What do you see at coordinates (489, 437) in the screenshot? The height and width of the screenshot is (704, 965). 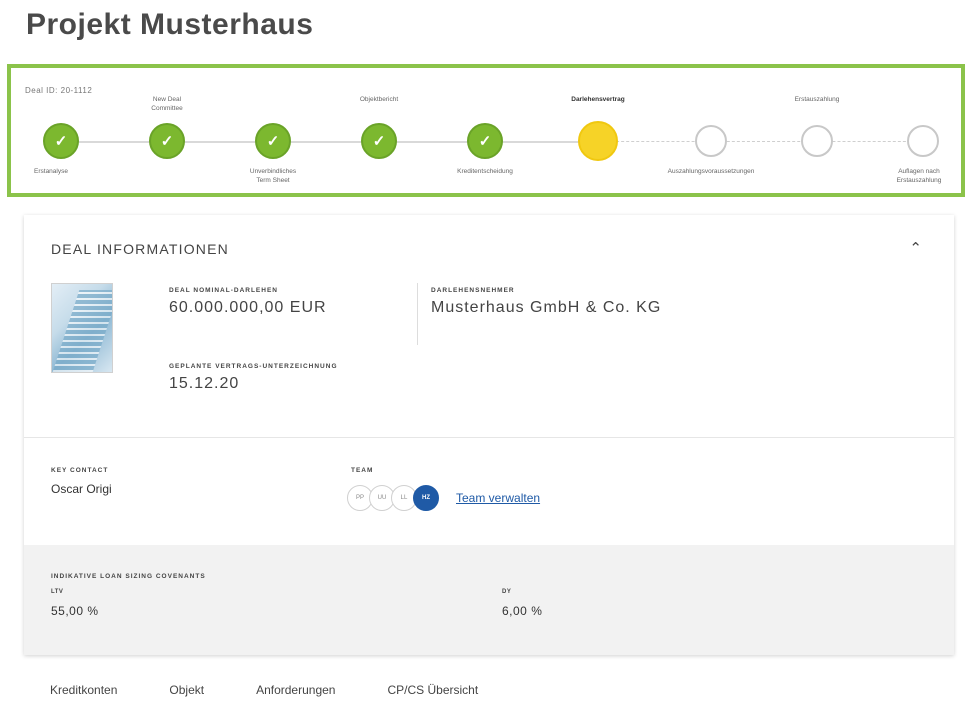 I see `section-divider` at bounding box center [489, 437].